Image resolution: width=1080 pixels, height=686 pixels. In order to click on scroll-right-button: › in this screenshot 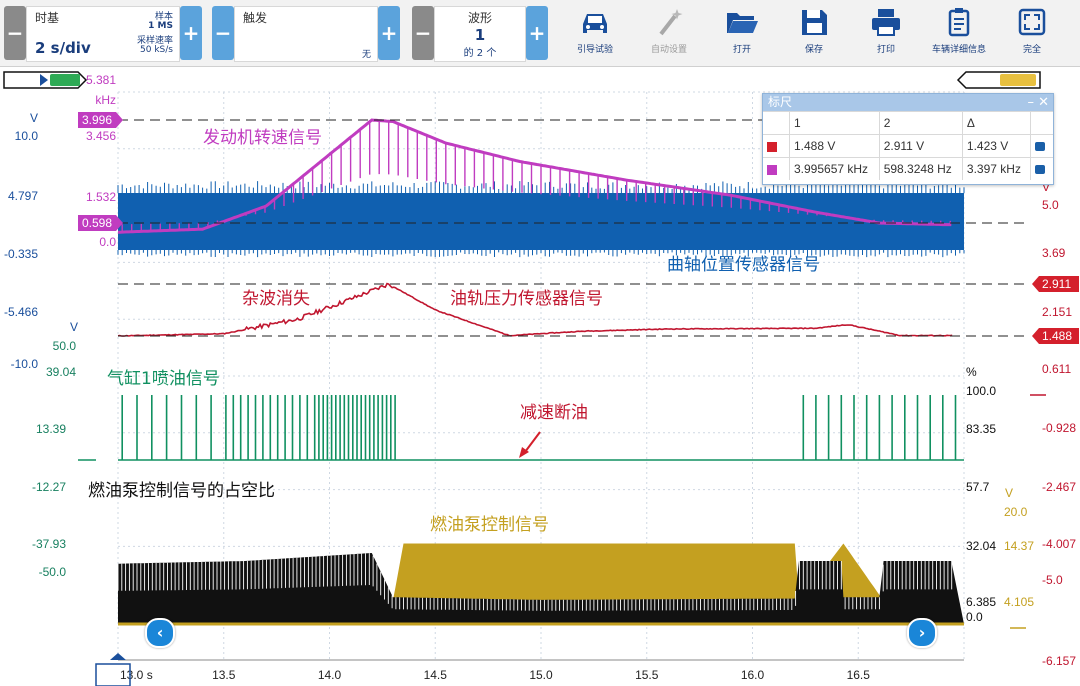, I will do `click(922, 633)`.